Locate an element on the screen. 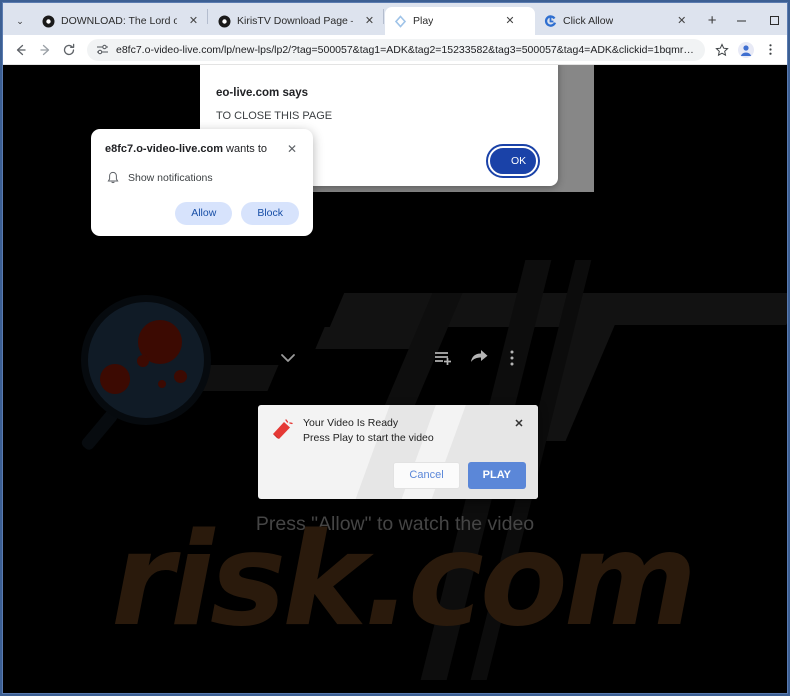 The height and width of the screenshot is (696, 790). tab-title: KirisTV Download Page — is located at coordinates (295, 21).